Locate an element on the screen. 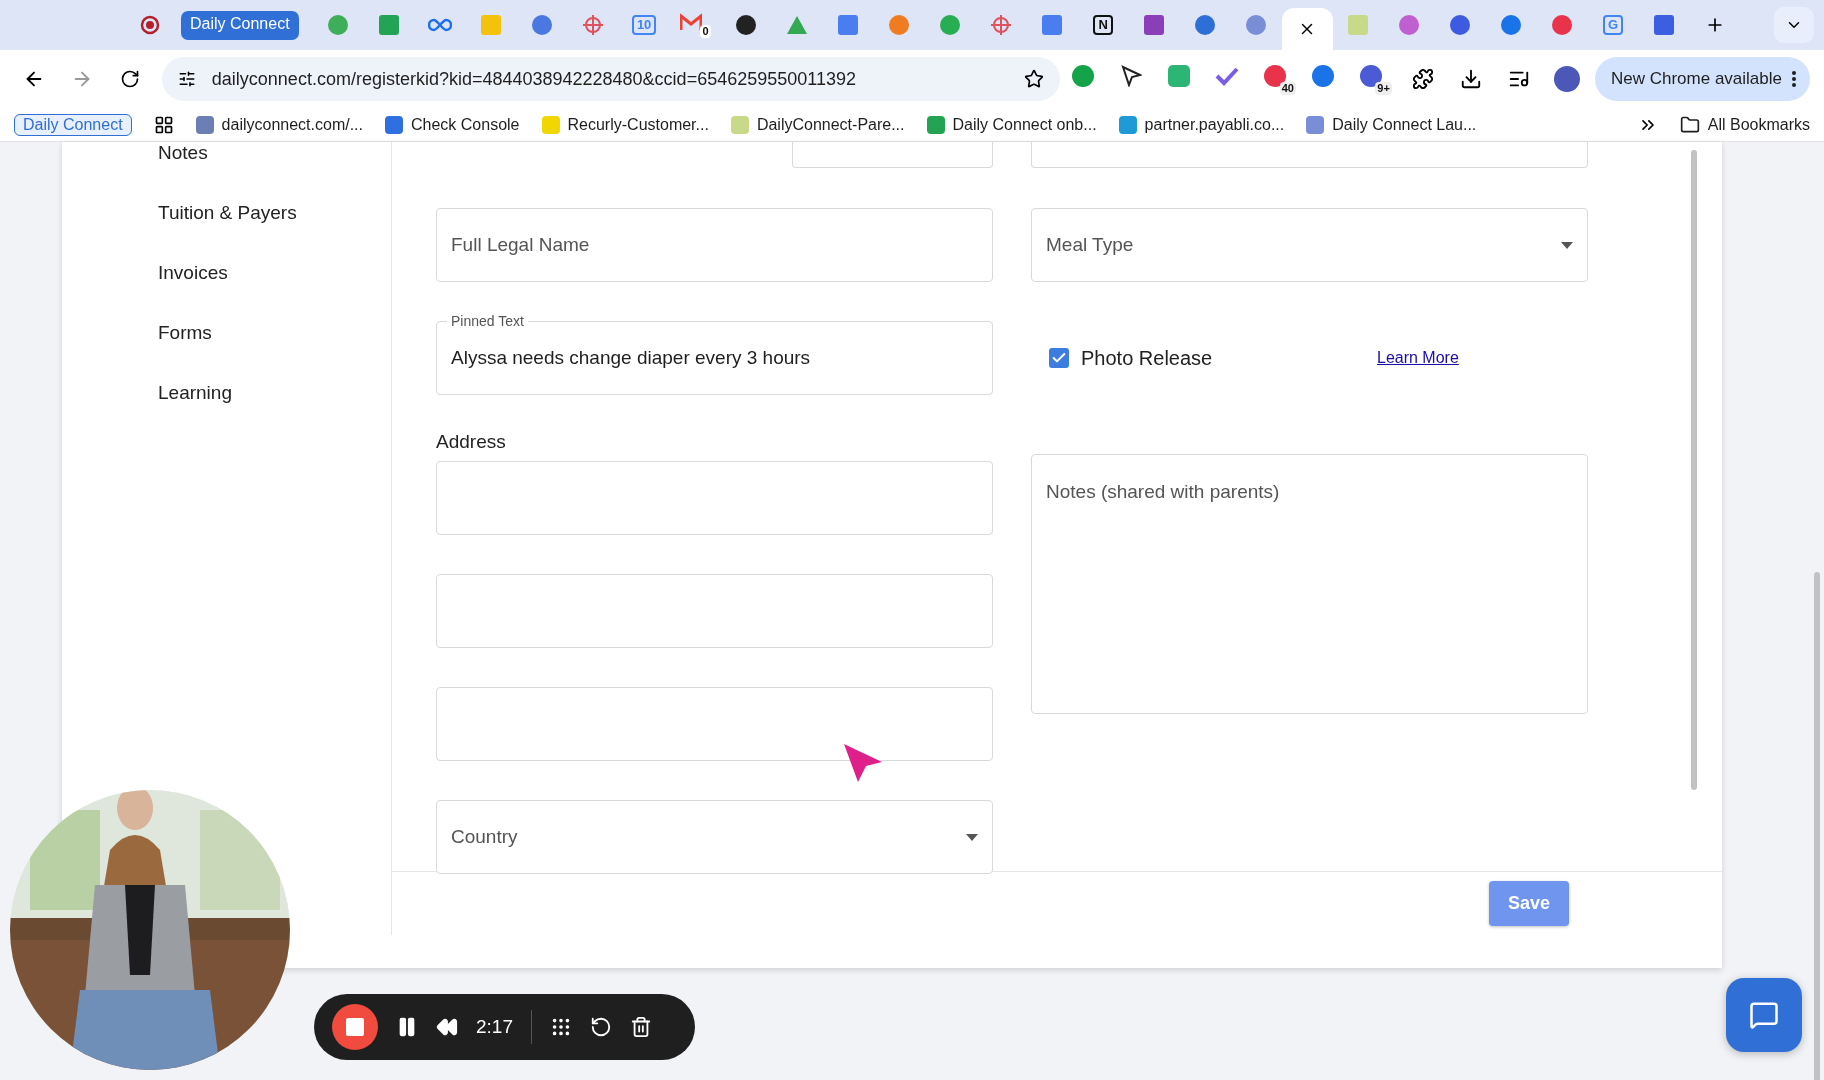 The image size is (1824, 1080). trash-icon is located at coordinates (641, 1027).